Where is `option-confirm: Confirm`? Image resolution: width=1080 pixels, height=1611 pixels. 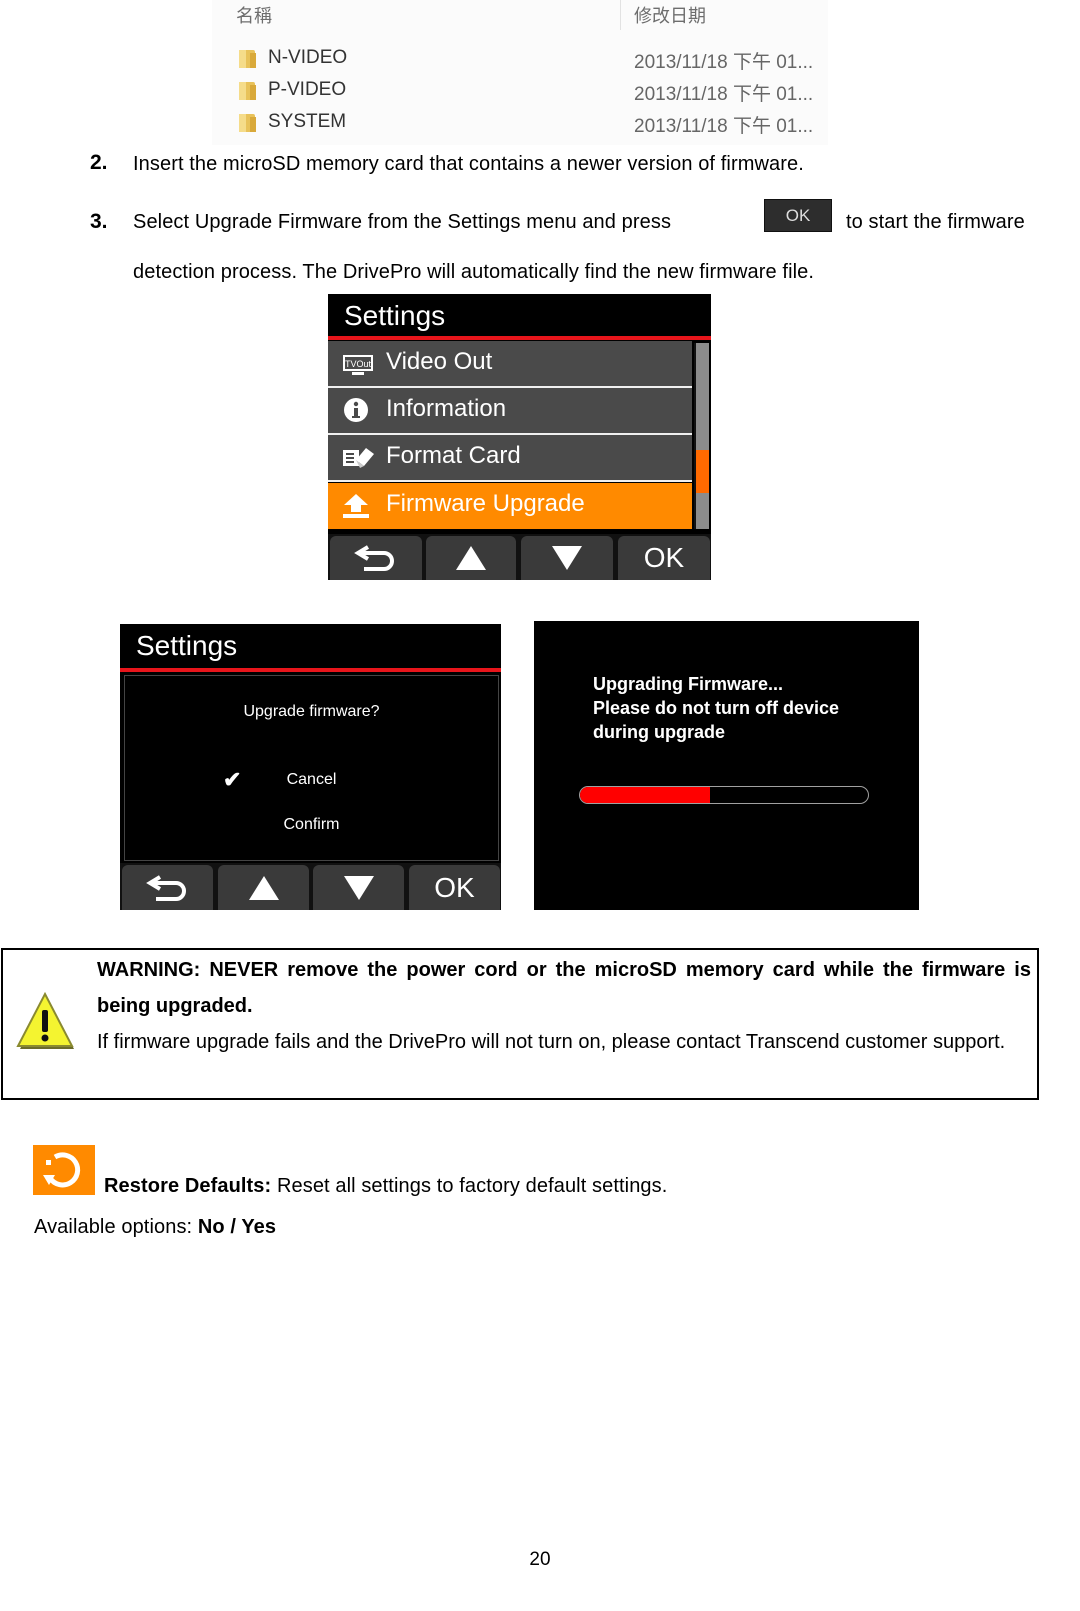 option-confirm: Confirm is located at coordinates (311, 825).